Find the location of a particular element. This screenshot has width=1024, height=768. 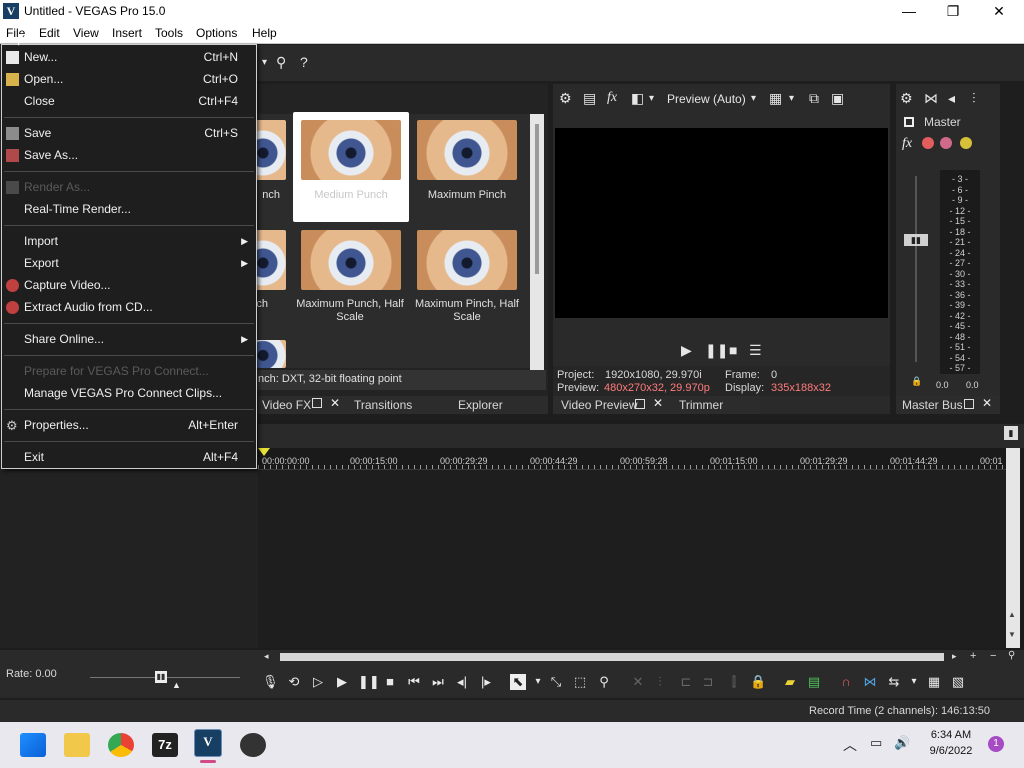

go-to-end-icon: ⏭ is located at coordinates (438, 682).